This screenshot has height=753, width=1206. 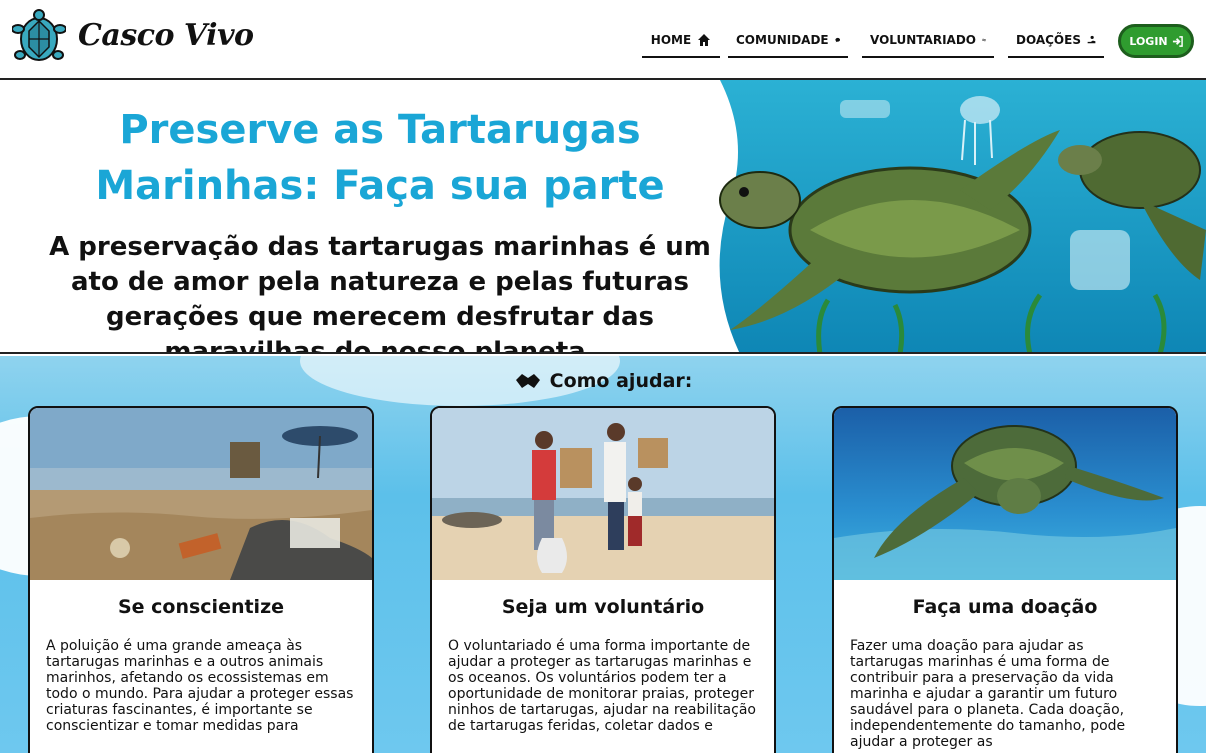 I want to click on volunteers-beach-photo, so click(x=603, y=494).